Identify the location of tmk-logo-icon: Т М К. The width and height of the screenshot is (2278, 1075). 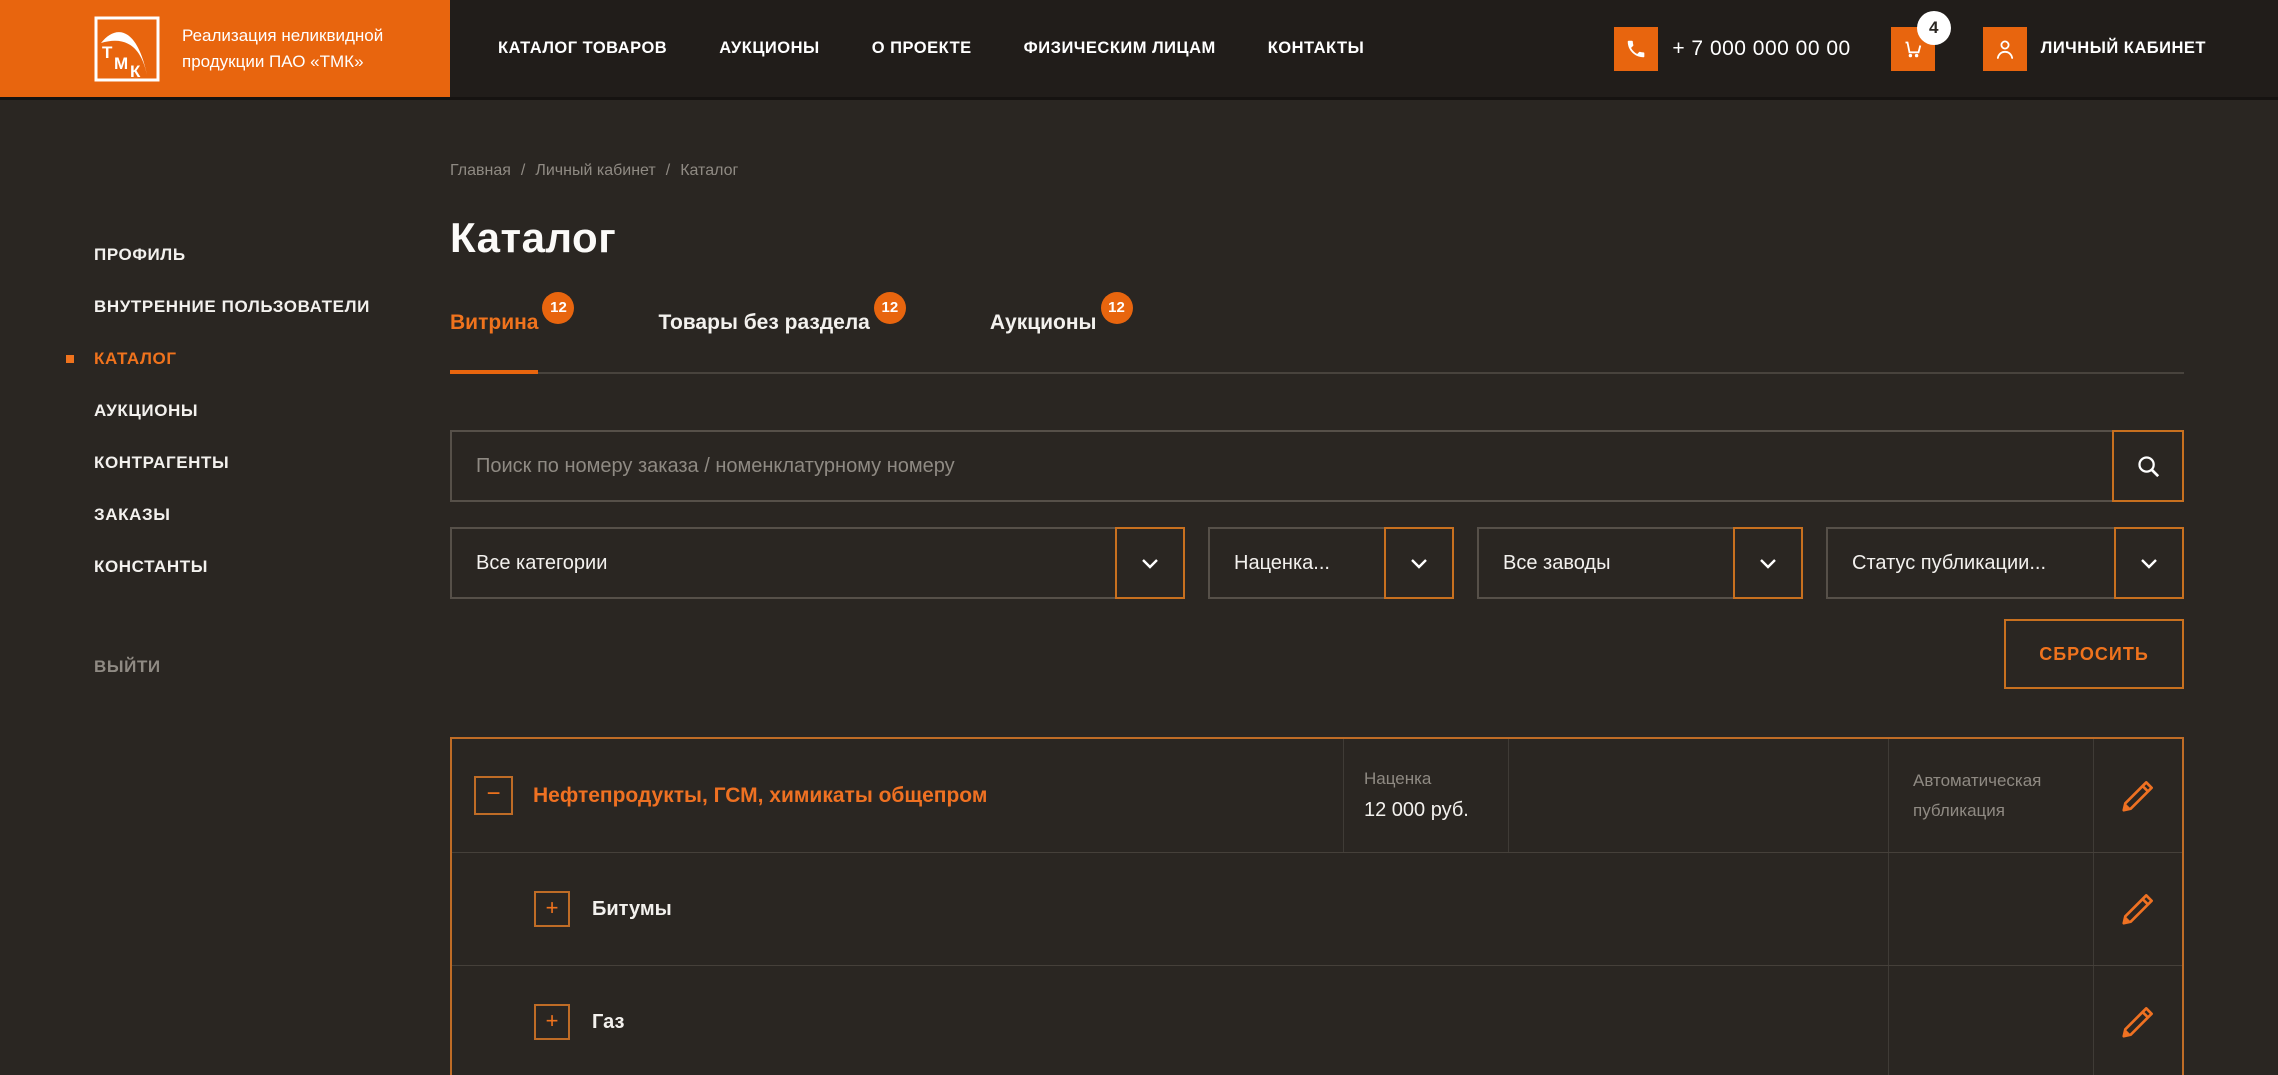
(127, 48).